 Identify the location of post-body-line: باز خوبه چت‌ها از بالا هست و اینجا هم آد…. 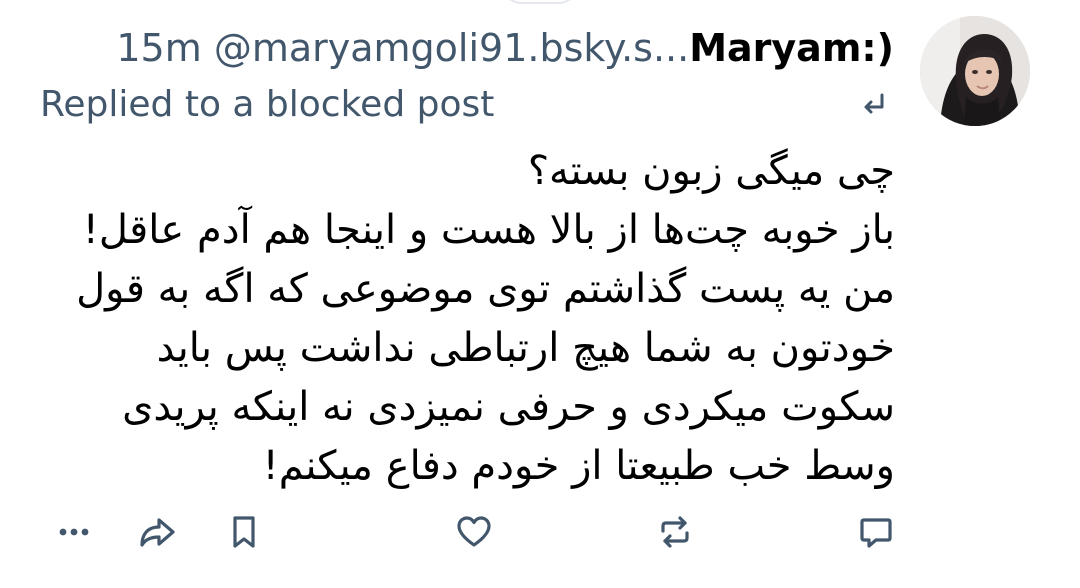
(488, 230).